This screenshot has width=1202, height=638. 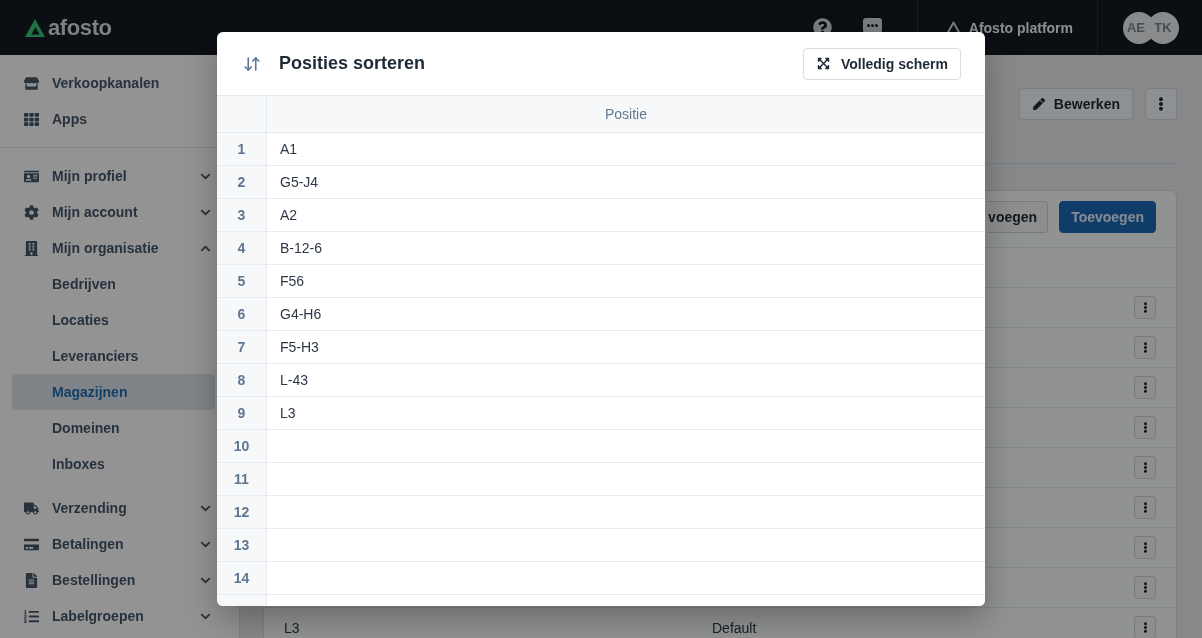 What do you see at coordinates (1075, 104) in the screenshot?
I see `edit-button: Bewerken` at bounding box center [1075, 104].